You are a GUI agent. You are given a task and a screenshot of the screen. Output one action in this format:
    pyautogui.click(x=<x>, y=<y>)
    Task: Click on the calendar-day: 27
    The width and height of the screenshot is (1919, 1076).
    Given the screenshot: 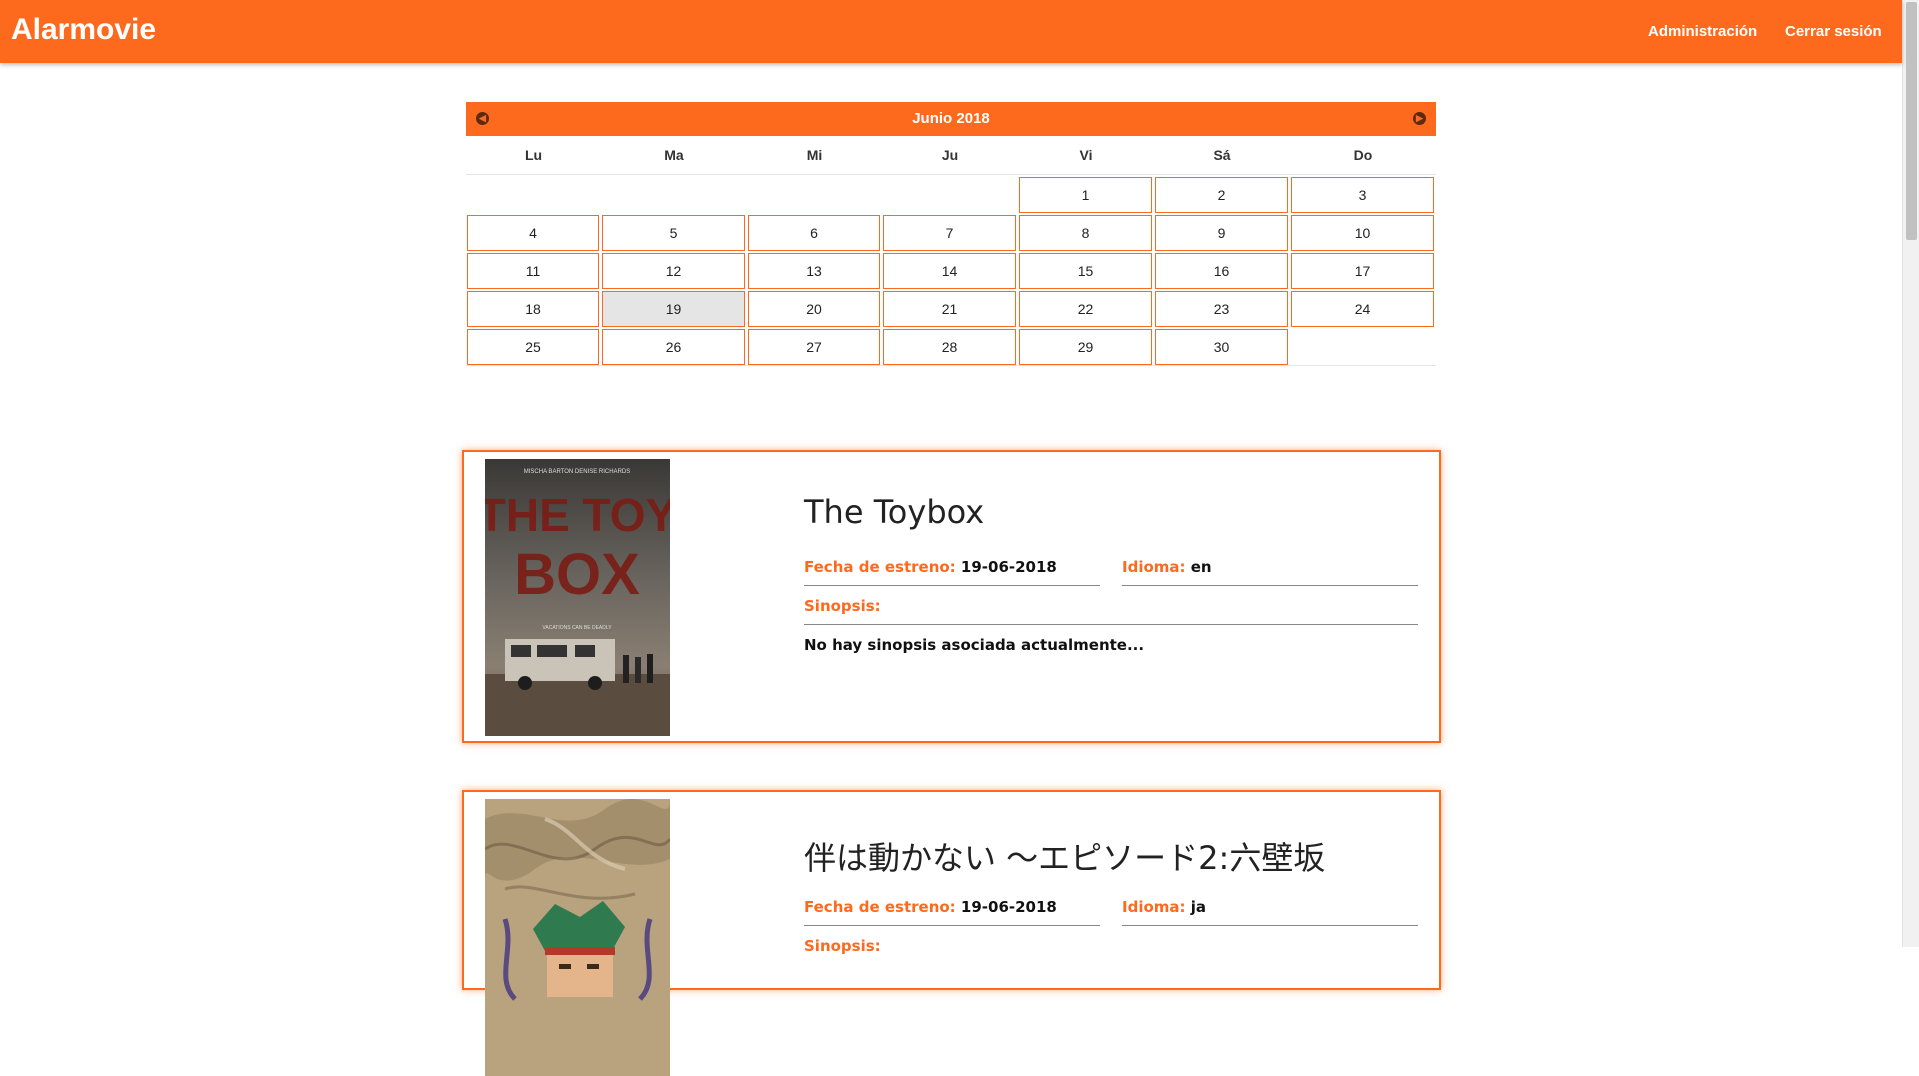 What is the action you would take?
    pyautogui.click(x=814, y=347)
    